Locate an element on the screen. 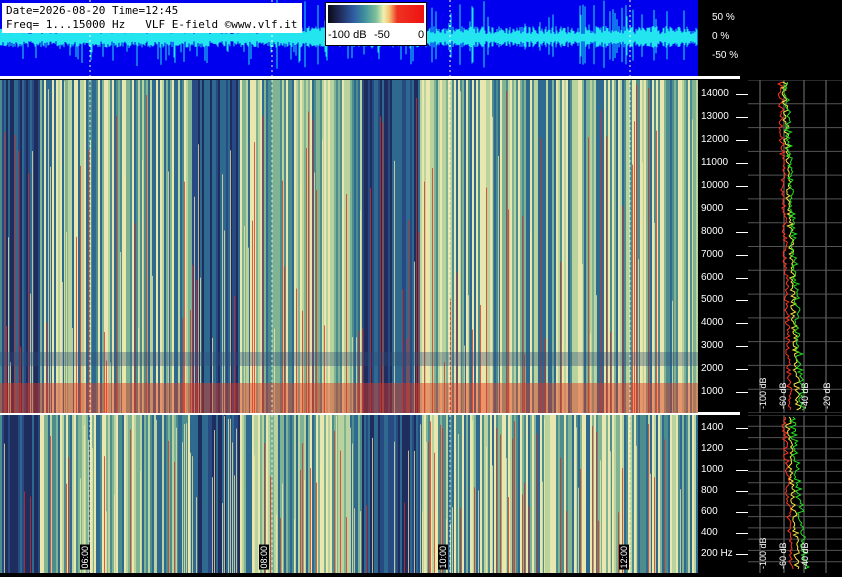 Image resolution: width=842 pixels, height=577 pixels. freq-axis-low: 1400 1200 1000 800 600 400 200 Hz is located at coordinates (723, 494).